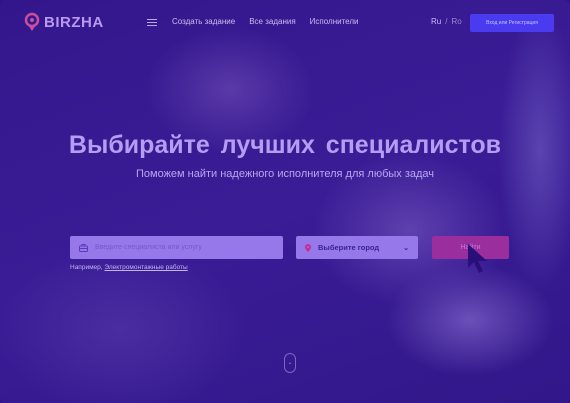 The height and width of the screenshot is (403, 570). I want to click on hero-title: Выбирайте лучших специалистов, so click(285, 145).